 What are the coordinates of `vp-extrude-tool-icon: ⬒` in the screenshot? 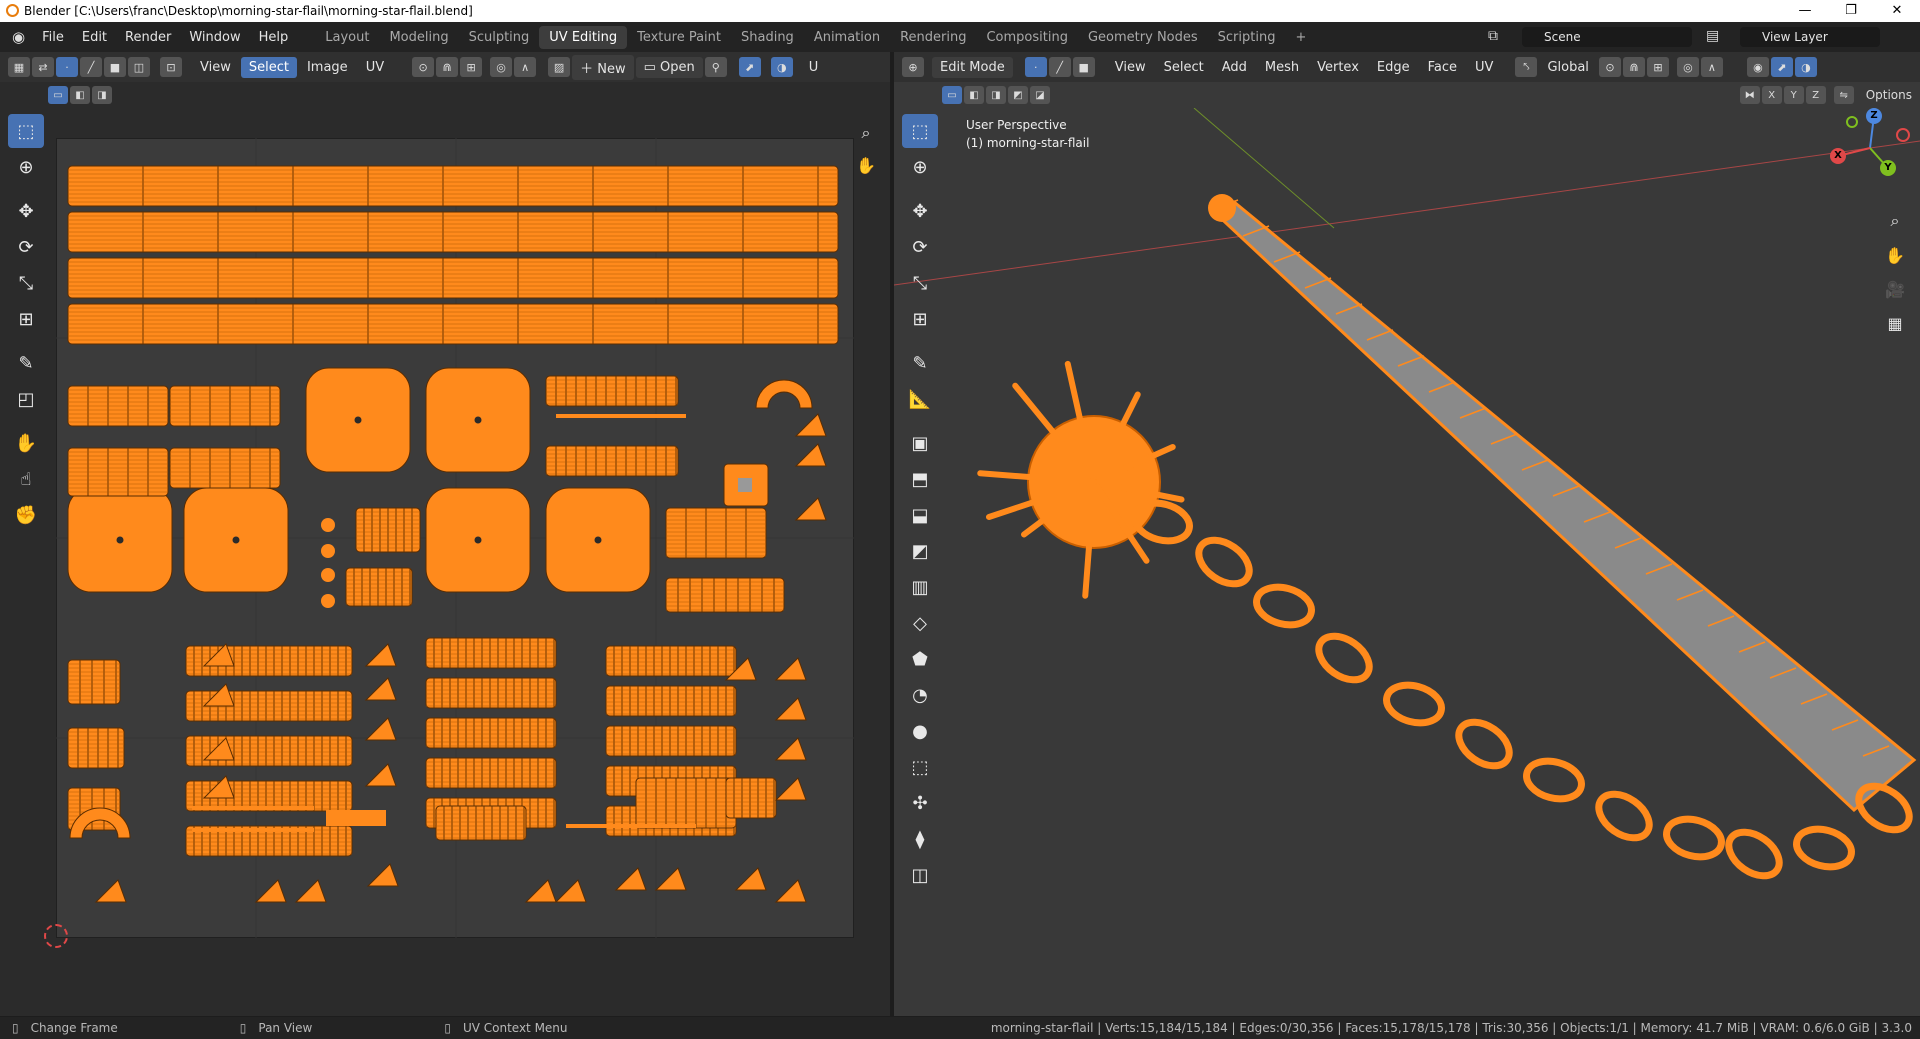 It's located at (920, 479).